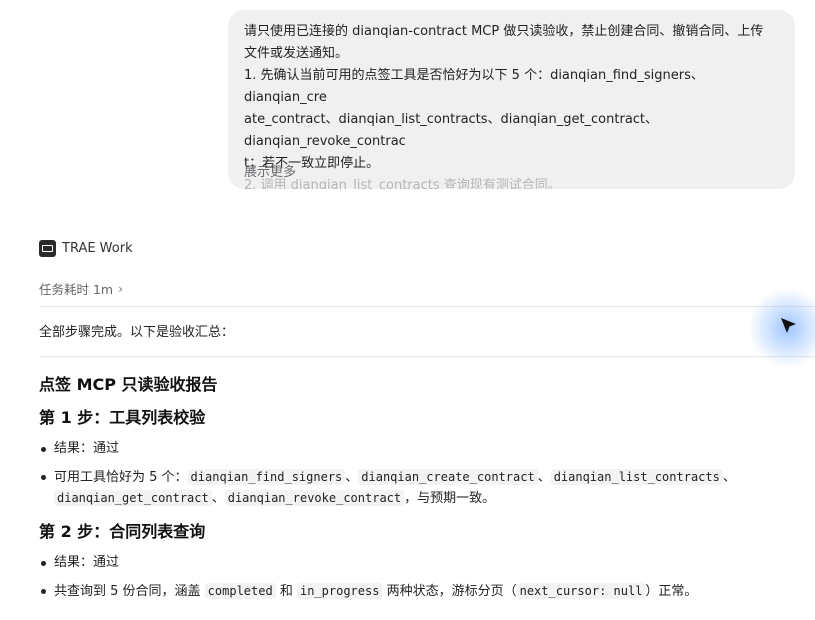 This screenshot has width=815, height=620. Describe the element at coordinates (636, 477) in the screenshot. I see `tool-code: dianqian_list_contracts` at that location.